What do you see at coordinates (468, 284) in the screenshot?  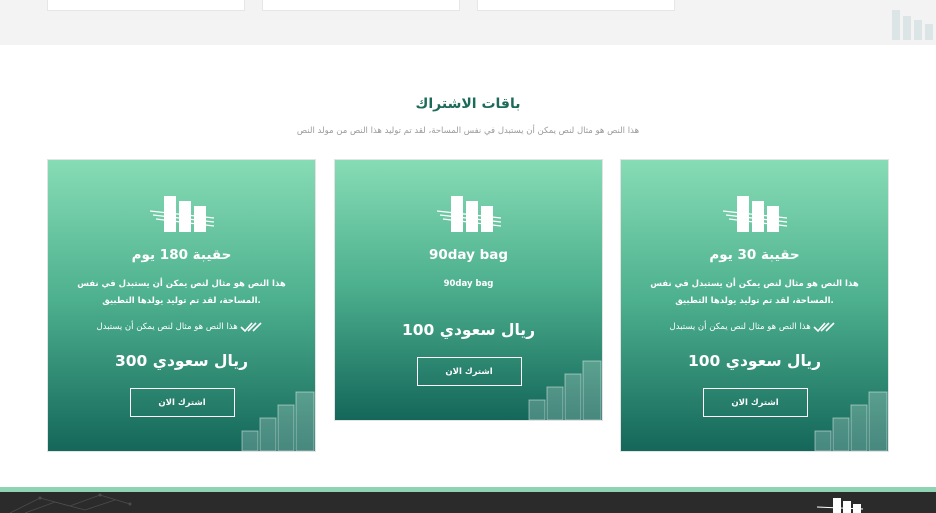 I see `plan-description: 90day bag` at bounding box center [468, 284].